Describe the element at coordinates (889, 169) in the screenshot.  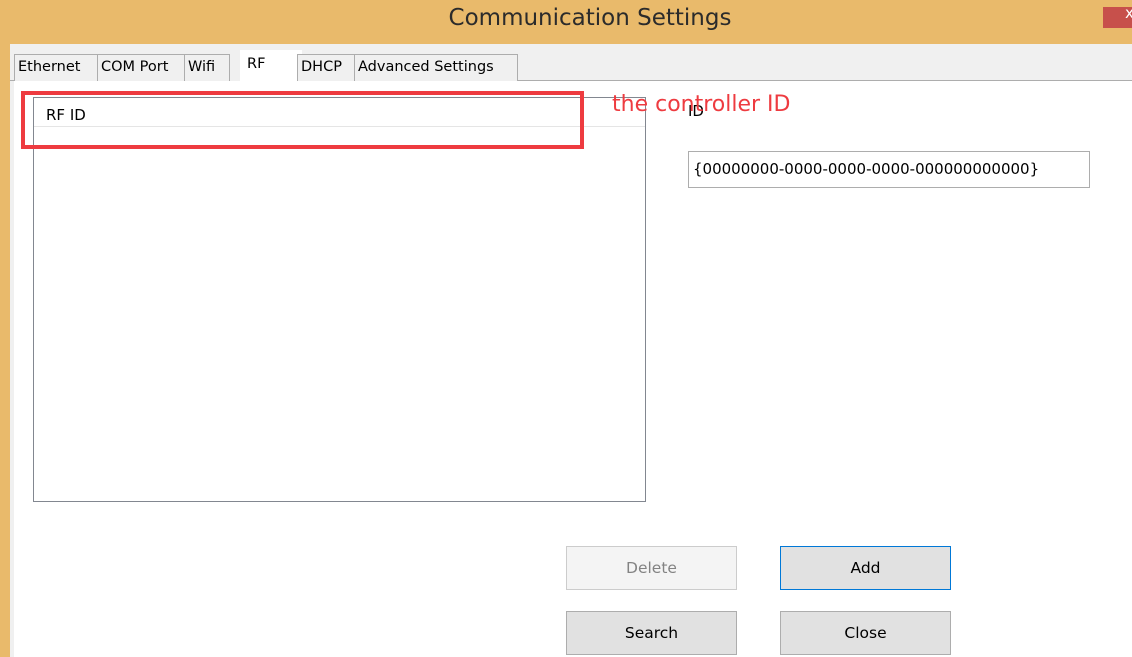
I see `id-field: {00000000-0000-0000-0000-000000000000}` at that location.